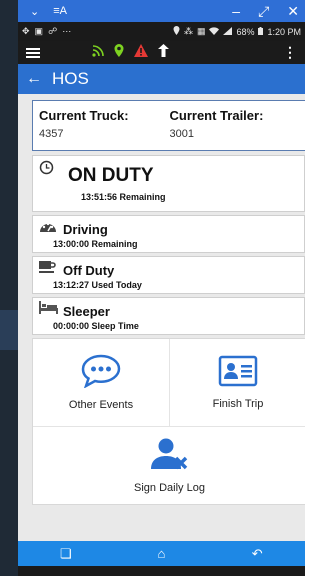 The height and width of the screenshot is (576, 320). Describe the element at coordinates (26, 31) in the screenshot. I see `move-icon: ✥` at that location.